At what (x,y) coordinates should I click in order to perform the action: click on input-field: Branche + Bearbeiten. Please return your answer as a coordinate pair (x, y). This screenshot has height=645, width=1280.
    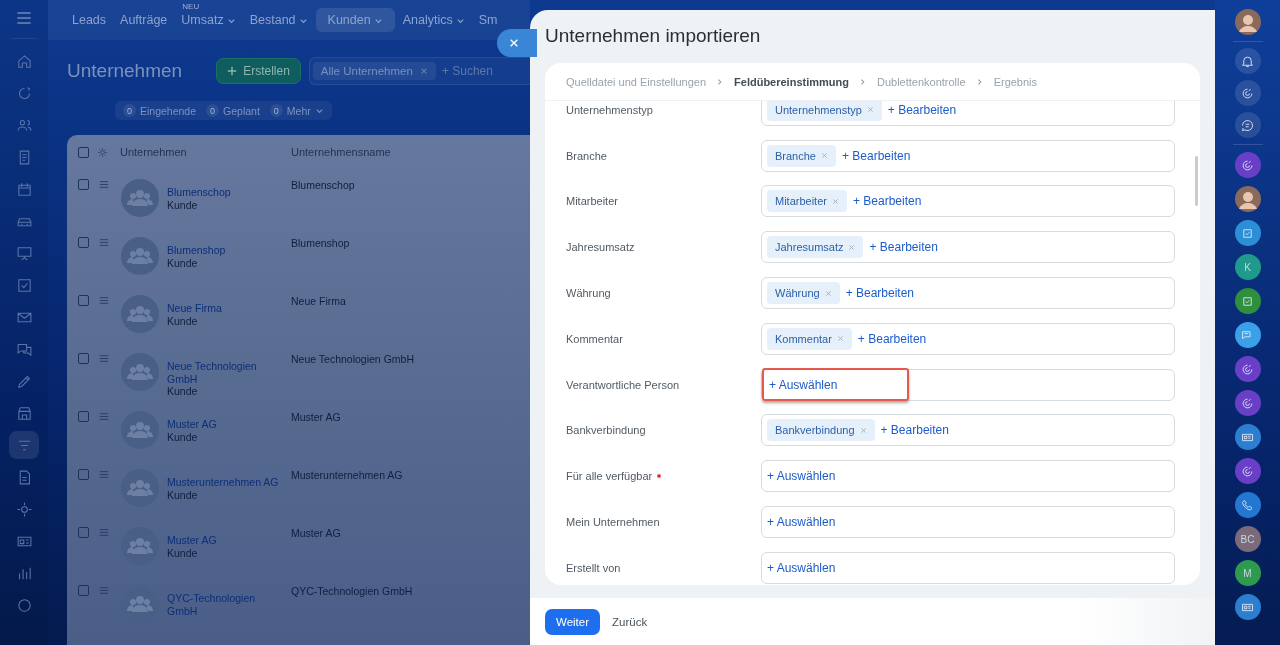
    Looking at the image, I should click on (968, 155).